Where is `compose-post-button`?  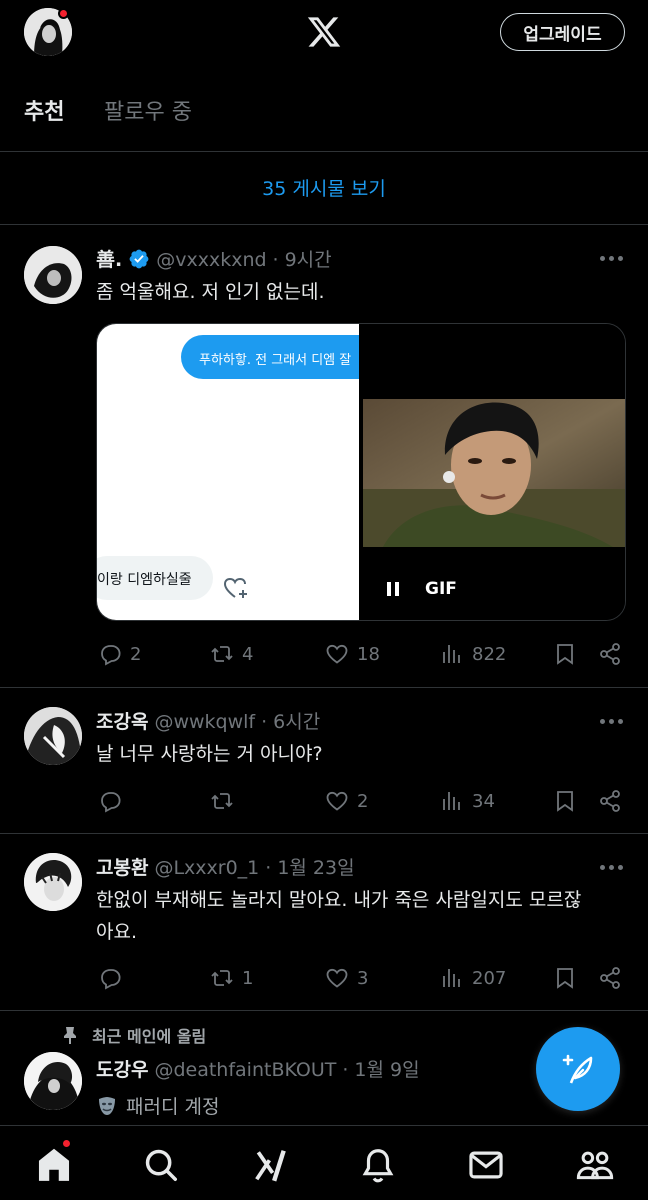 compose-post-button is located at coordinates (578, 1069).